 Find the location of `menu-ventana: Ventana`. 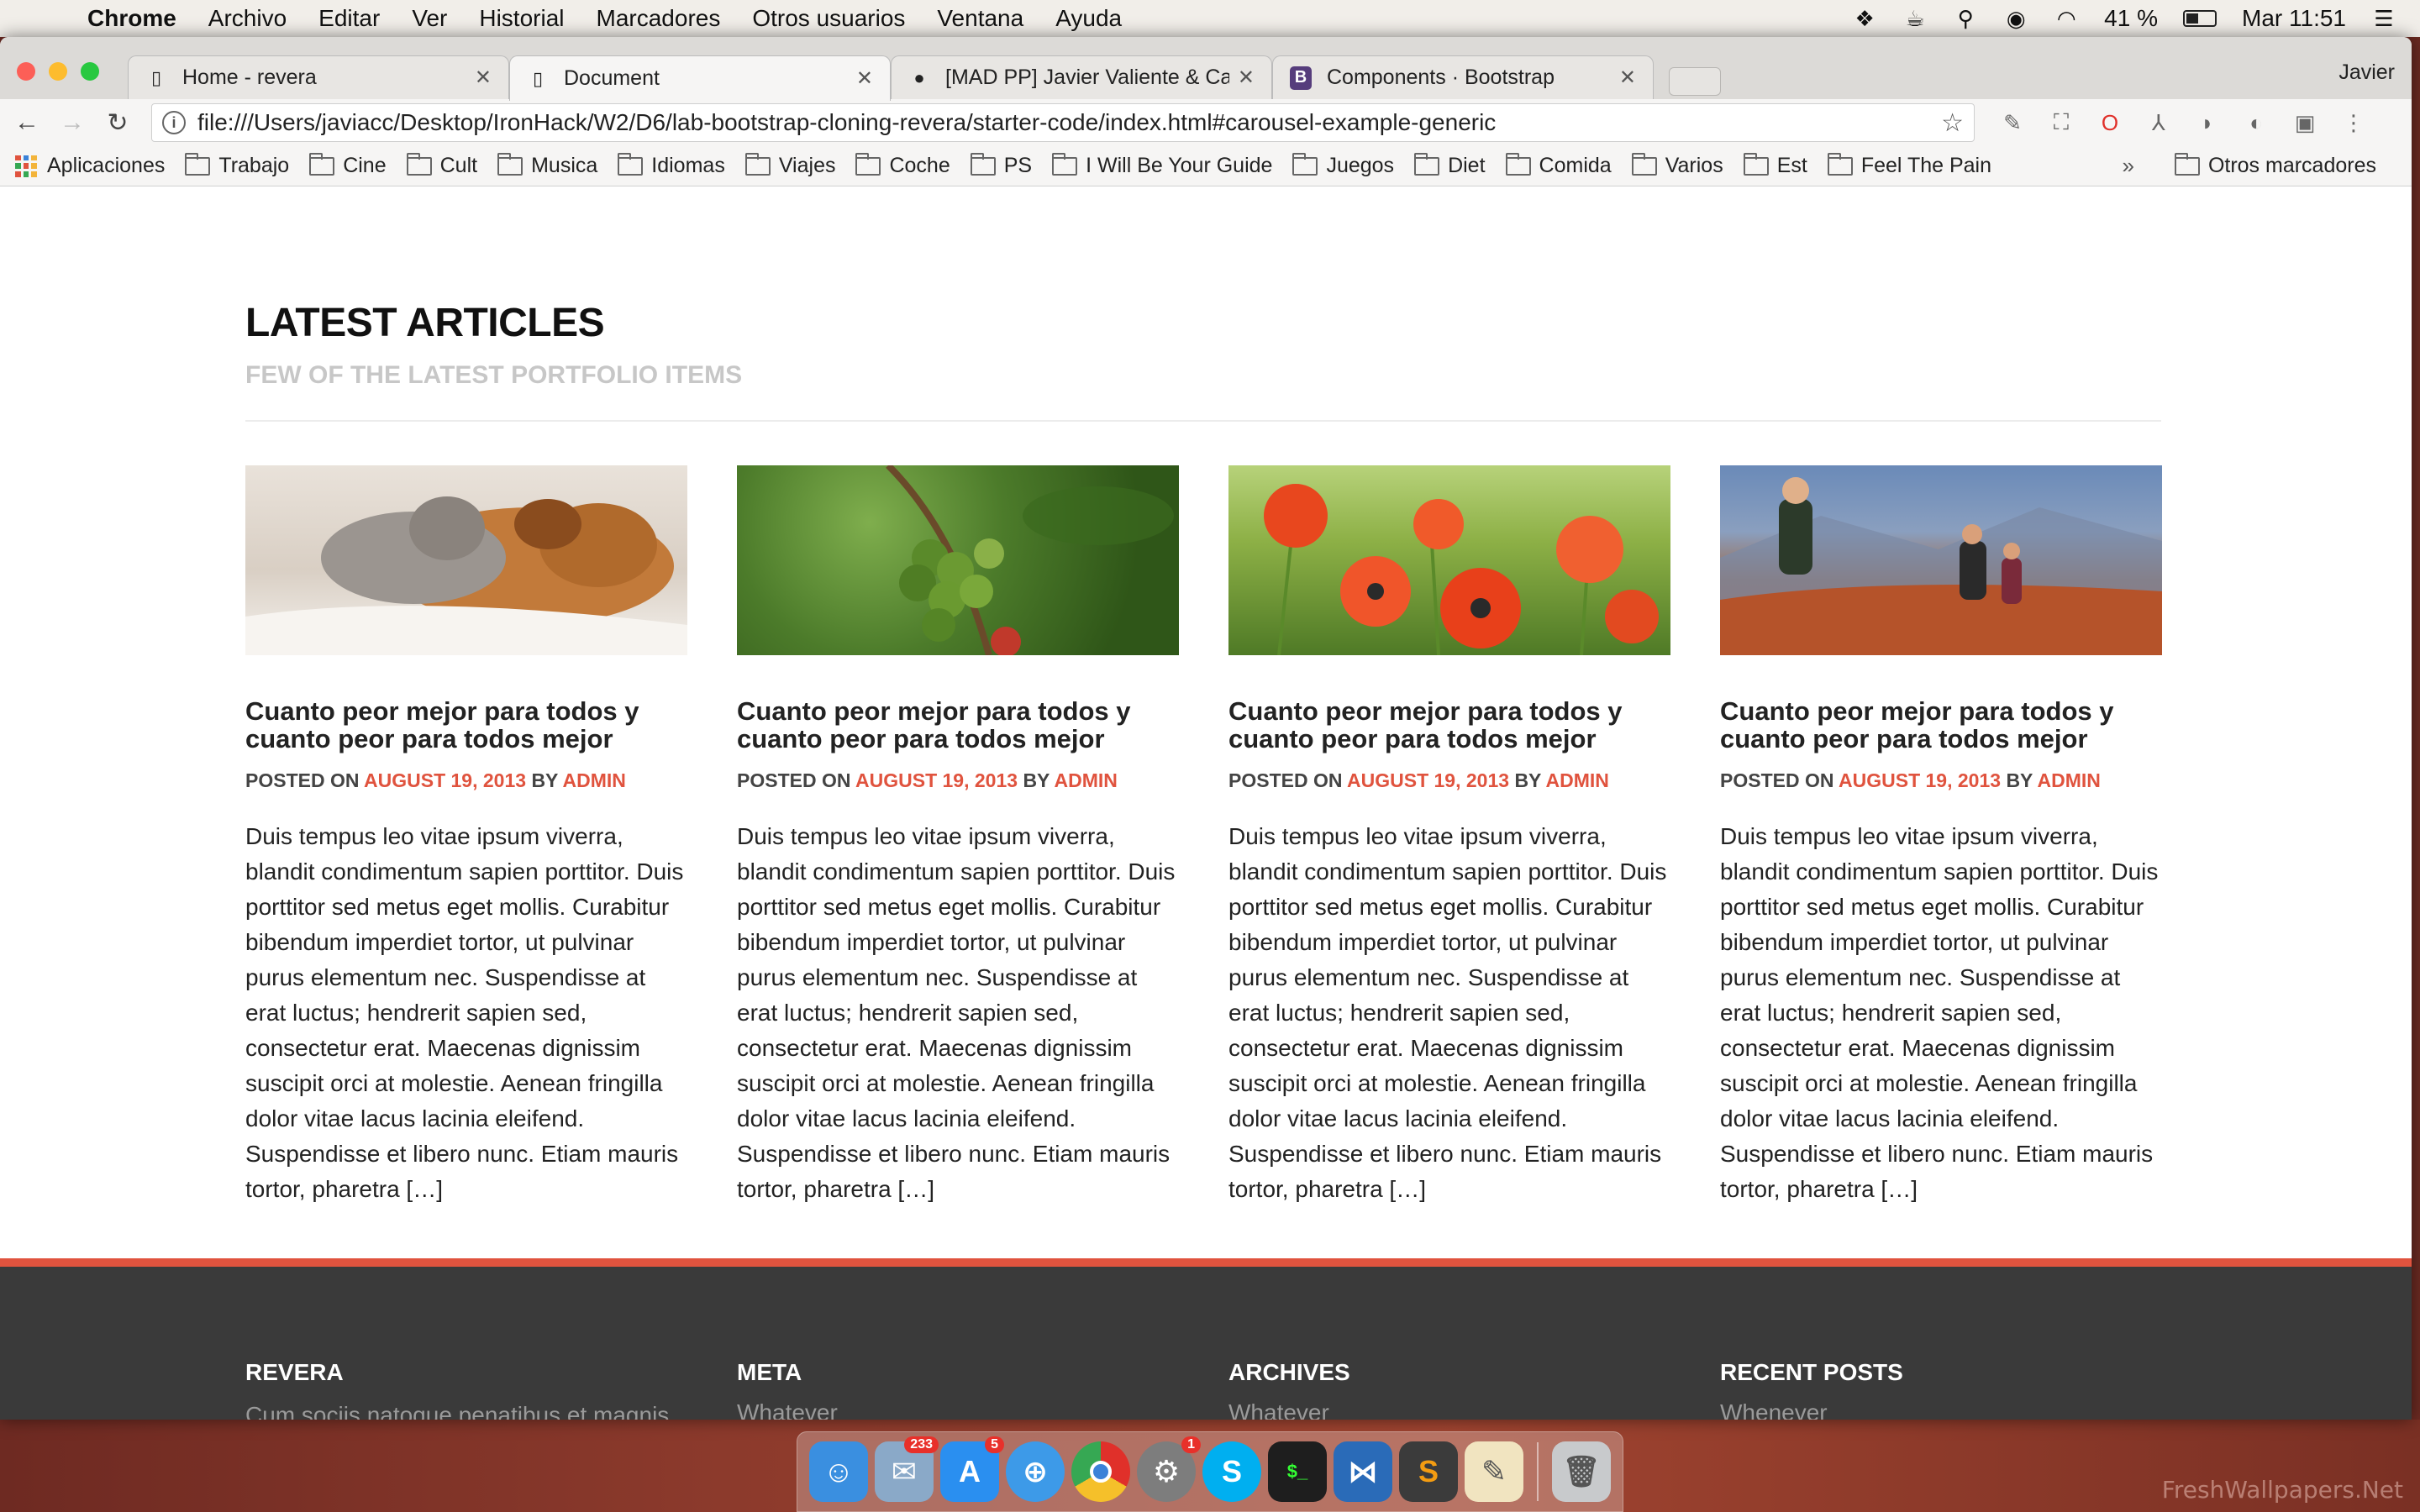

menu-ventana: Ventana is located at coordinates (980, 18).